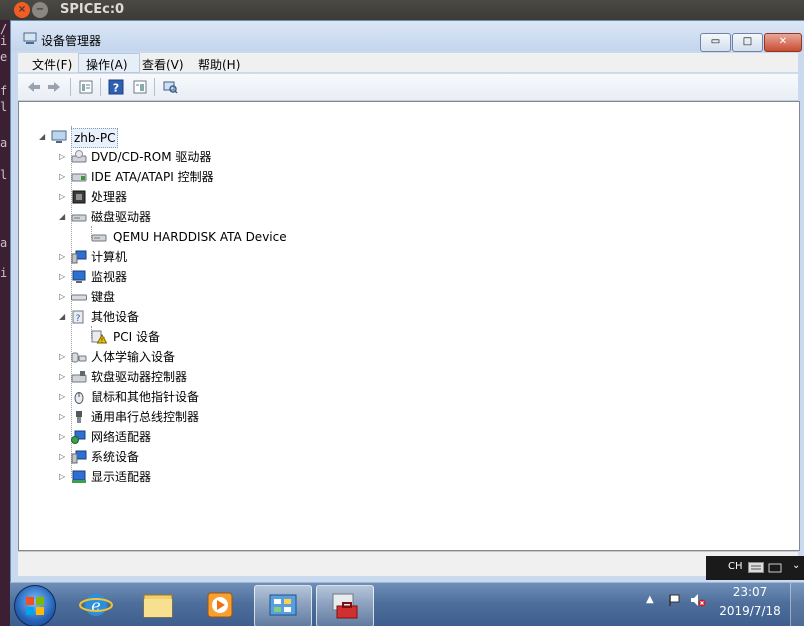 The image size is (804, 626). What do you see at coordinates (408, 63) in the screenshot?
I see `menu-bar: 文件(F) 操作(A) 查看(V) 帮助(H)` at bounding box center [408, 63].